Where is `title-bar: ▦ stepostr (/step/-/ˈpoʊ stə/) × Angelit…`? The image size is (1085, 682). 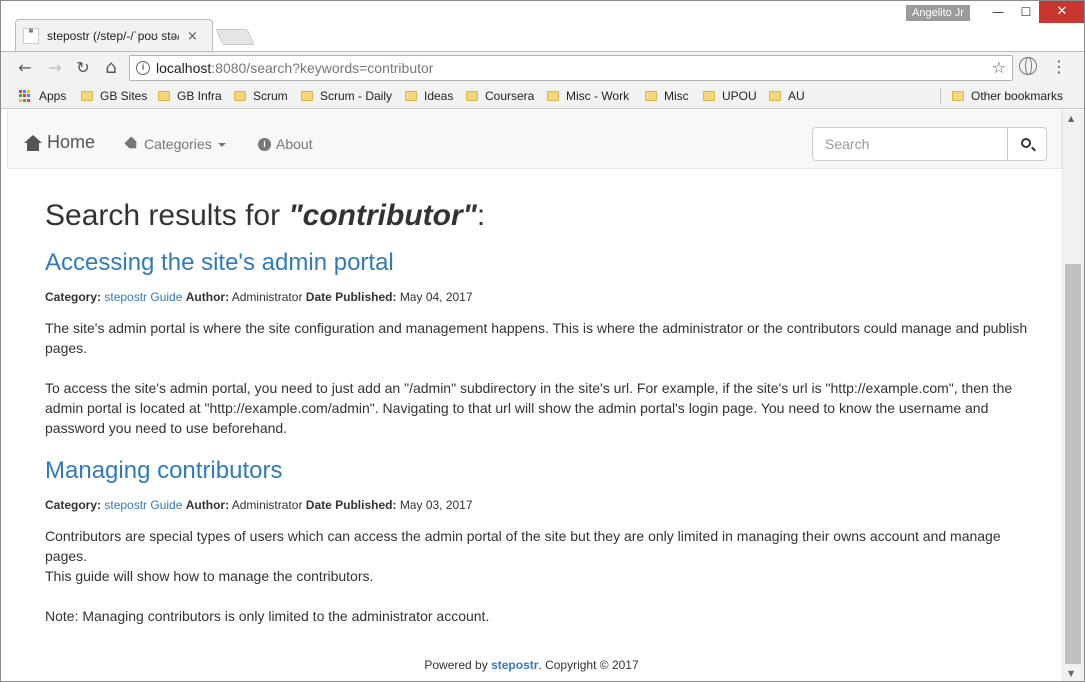 title-bar: ▦ stepostr (/step/-/ˈpoʊ stə/) × Angelit… is located at coordinates (542, 26).